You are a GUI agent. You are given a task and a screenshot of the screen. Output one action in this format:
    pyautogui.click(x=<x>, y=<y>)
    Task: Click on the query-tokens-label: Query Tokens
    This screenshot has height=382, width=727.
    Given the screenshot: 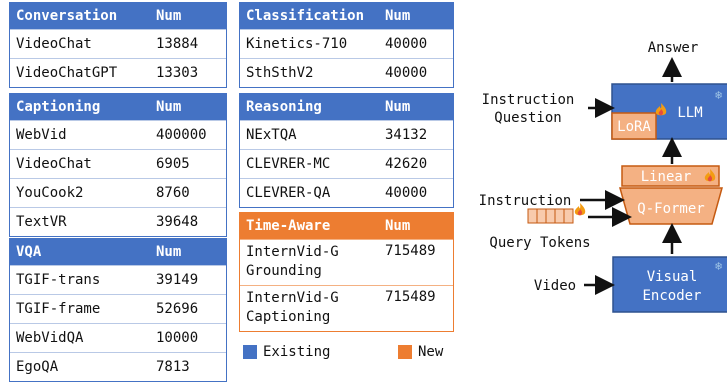 What is the action you would take?
    pyautogui.click(x=539, y=243)
    